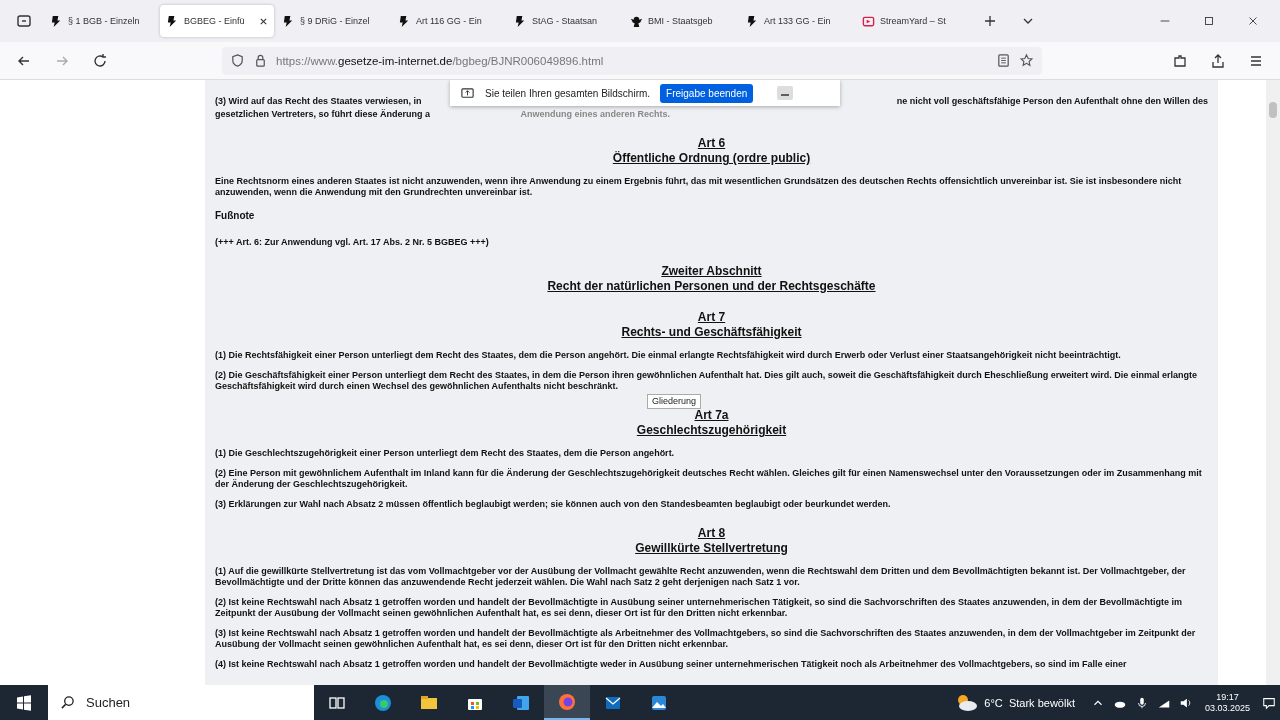  What do you see at coordinates (24, 702) in the screenshot?
I see `windows-icon` at bounding box center [24, 702].